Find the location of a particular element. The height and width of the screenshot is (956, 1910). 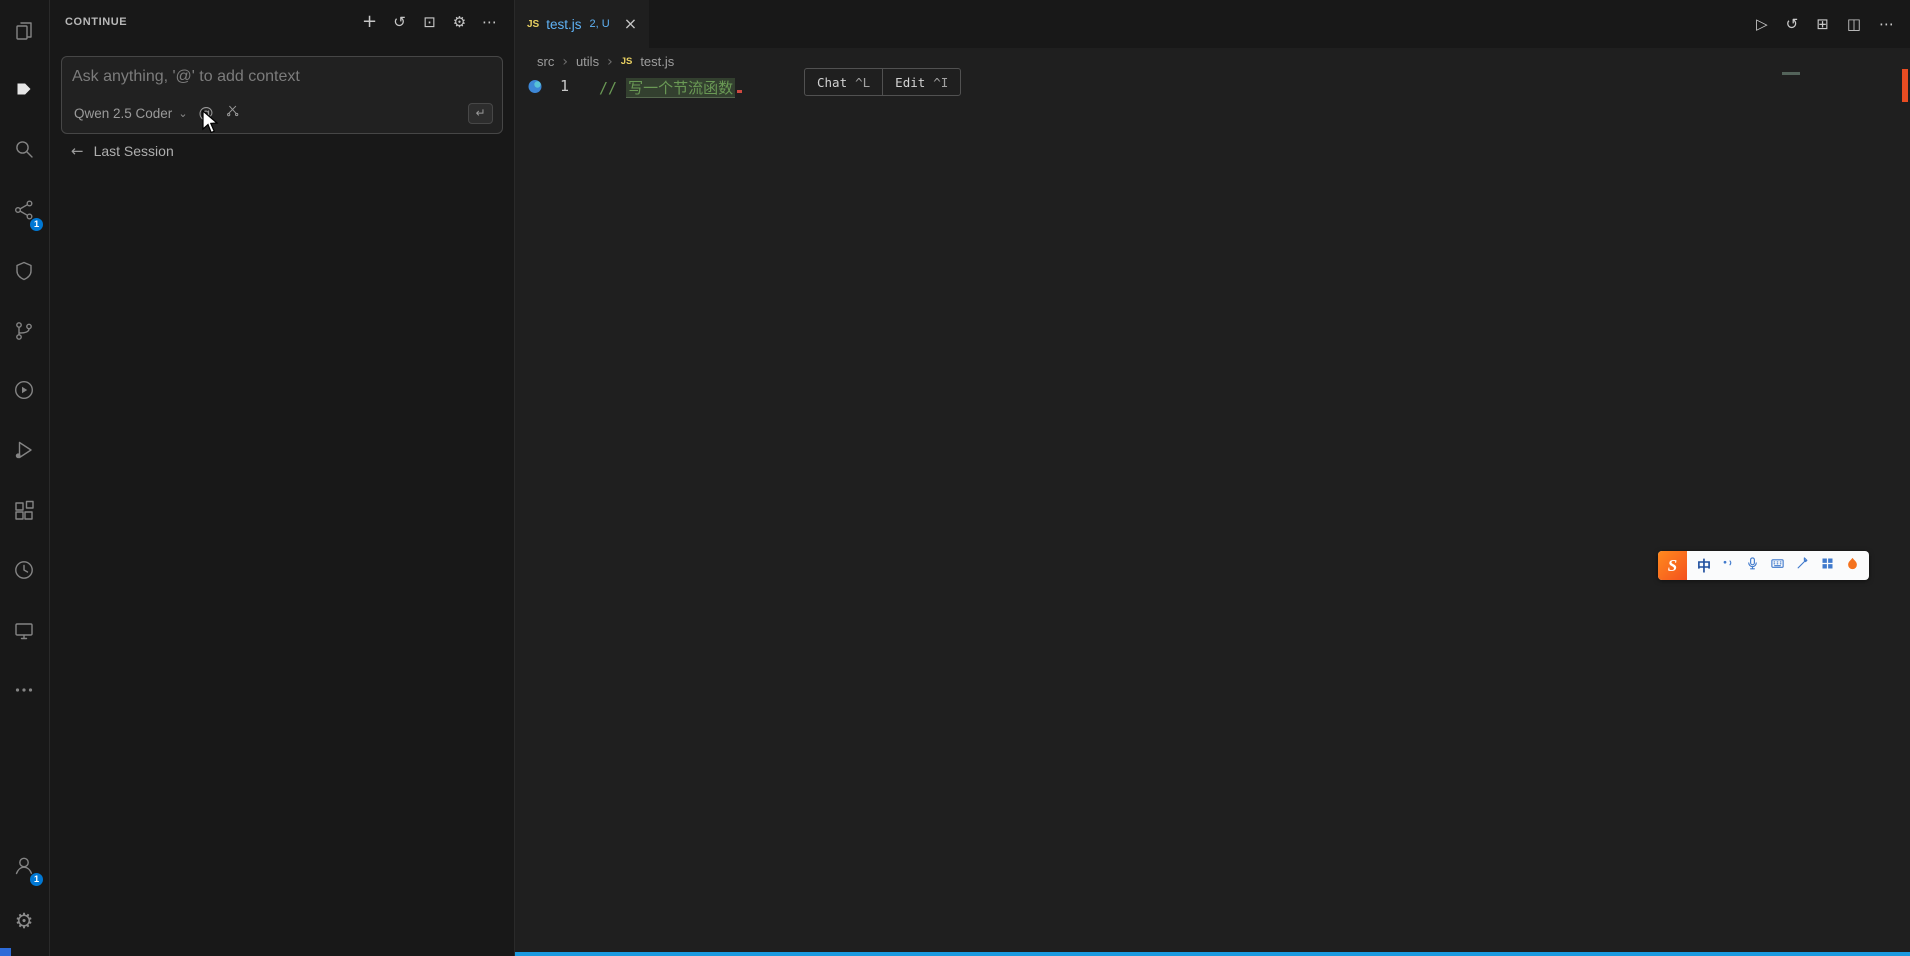

history-button: ↺ is located at coordinates (399, 22).